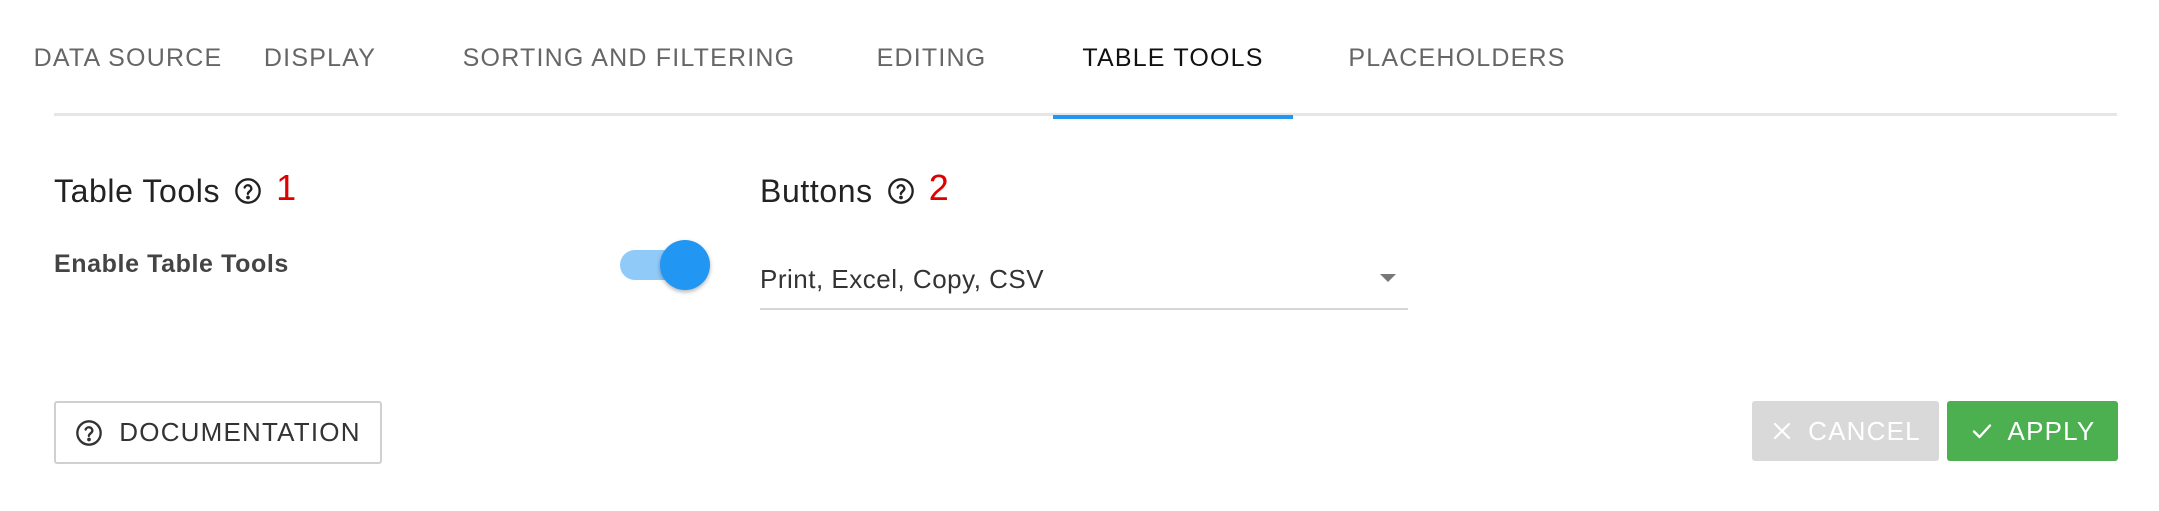 The height and width of the screenshot is (511, 2159). I want to click on table-tools-title: Table Tools, so click(137, 190).